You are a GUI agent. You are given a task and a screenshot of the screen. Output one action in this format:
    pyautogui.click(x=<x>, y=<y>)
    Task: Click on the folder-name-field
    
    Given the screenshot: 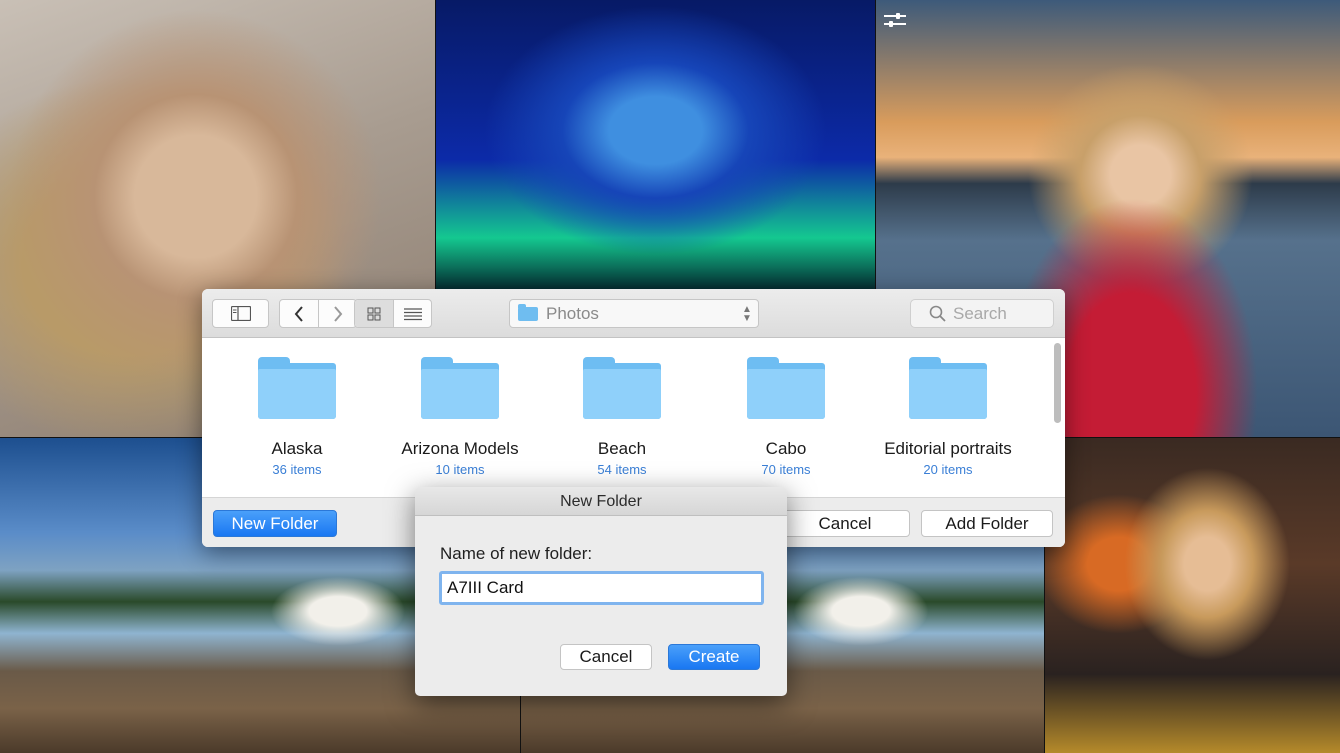 What is the action you would take?
    pyautogui.click(x=601, y=588)
    